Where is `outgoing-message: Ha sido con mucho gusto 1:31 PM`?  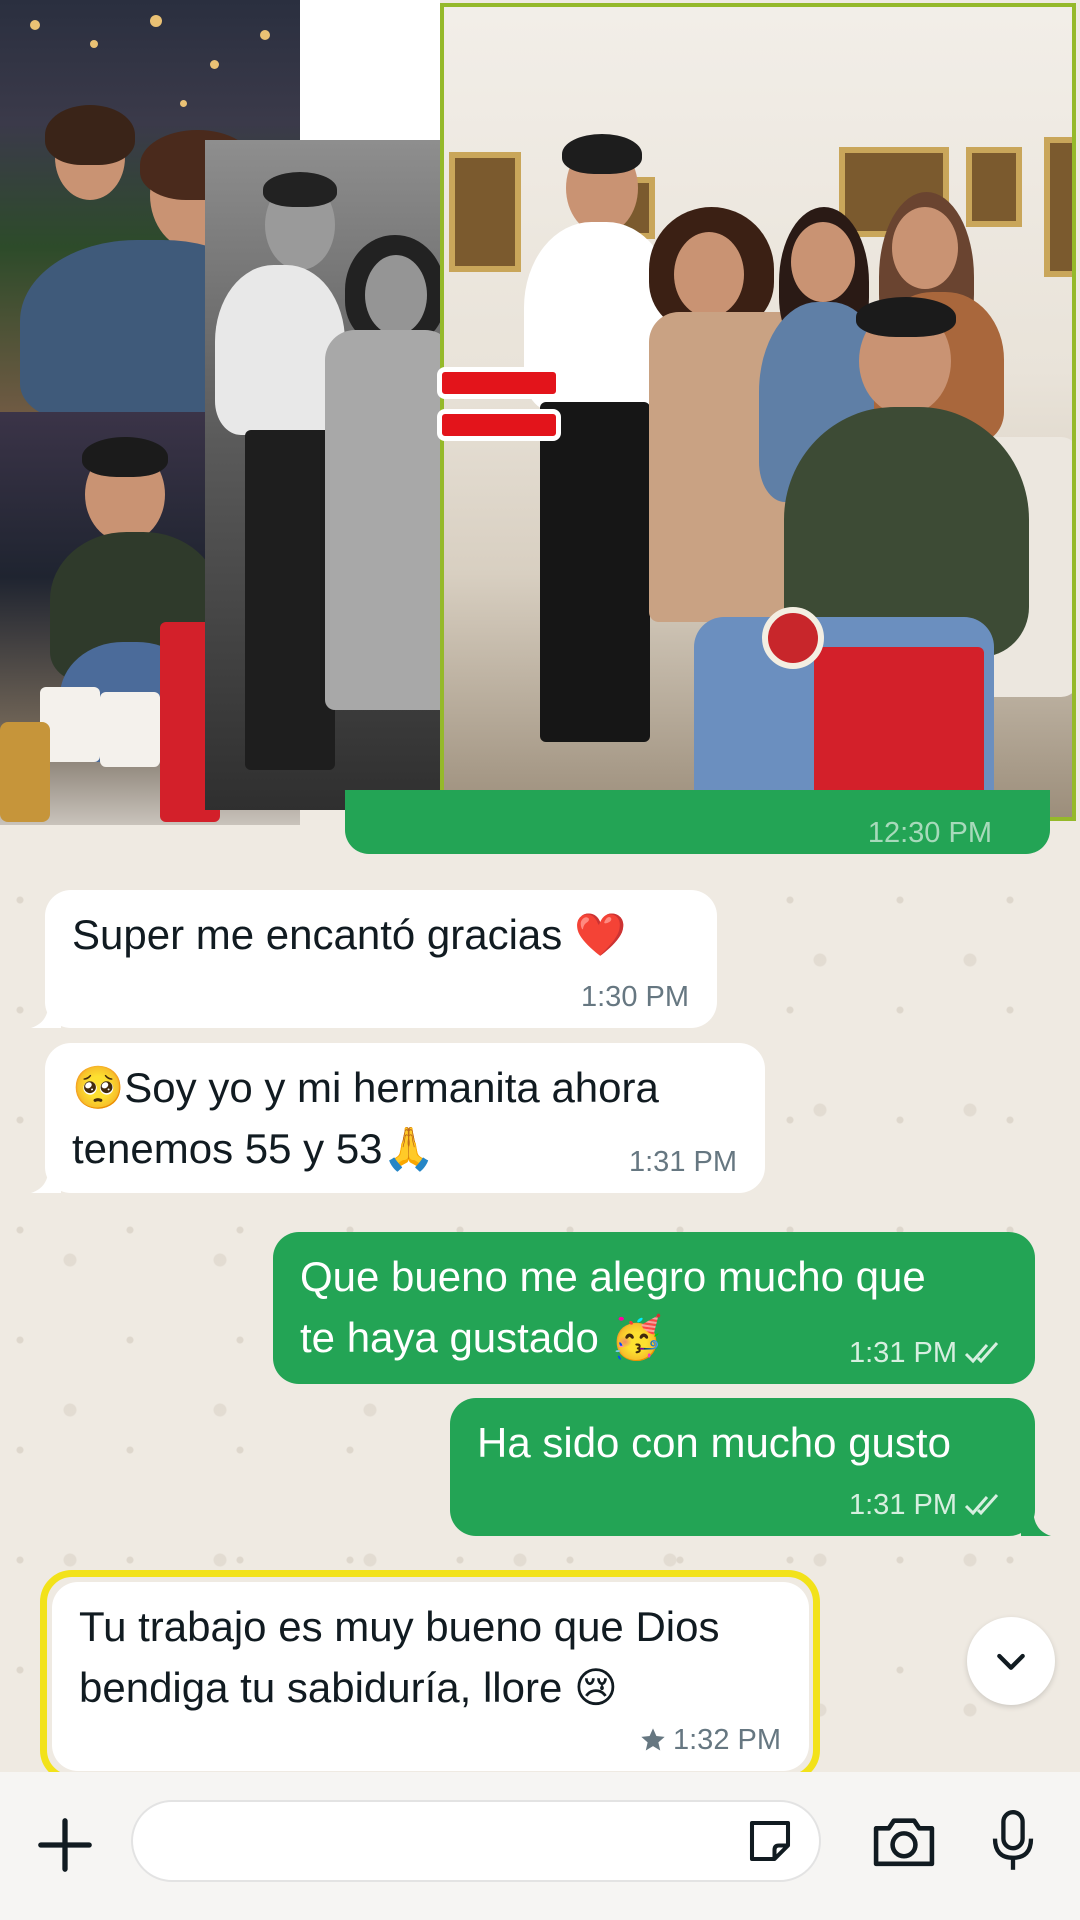 outgoing-message: Ha sido con mucho gusto 1:31 PM is located at coordinates (750, 1467).